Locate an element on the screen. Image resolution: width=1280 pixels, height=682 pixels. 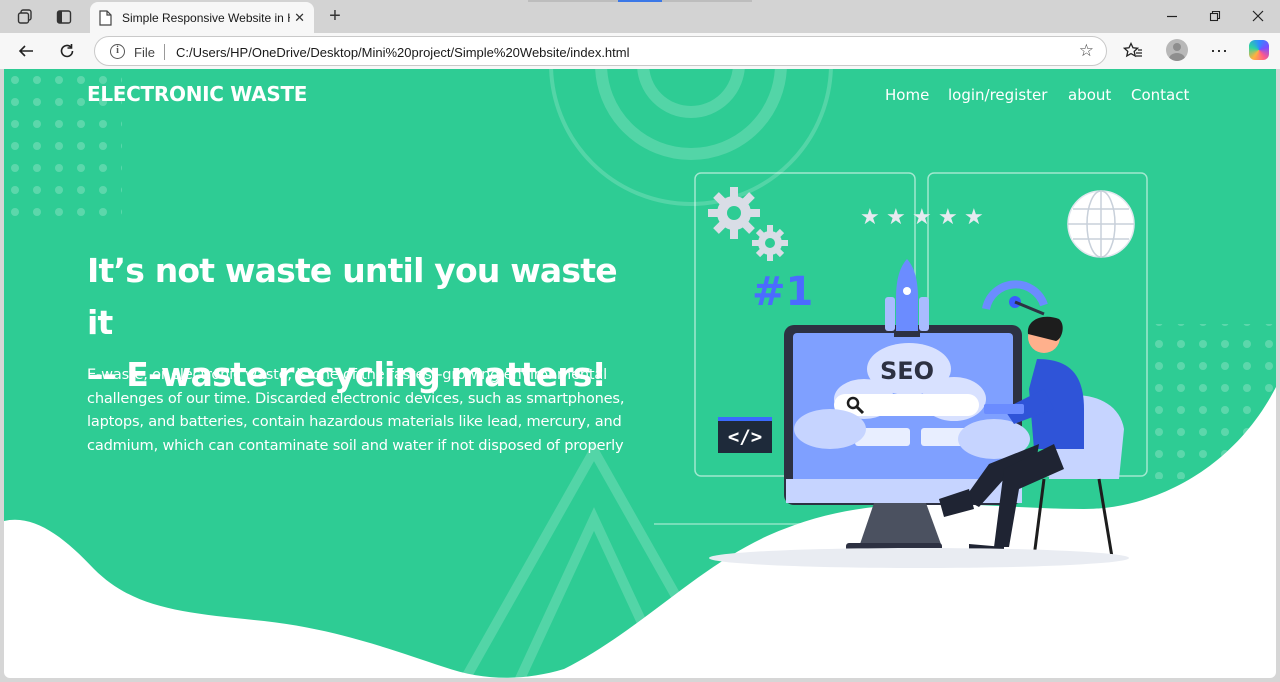
tab-close-icon: ✕ is located at coordinates (299, 18).